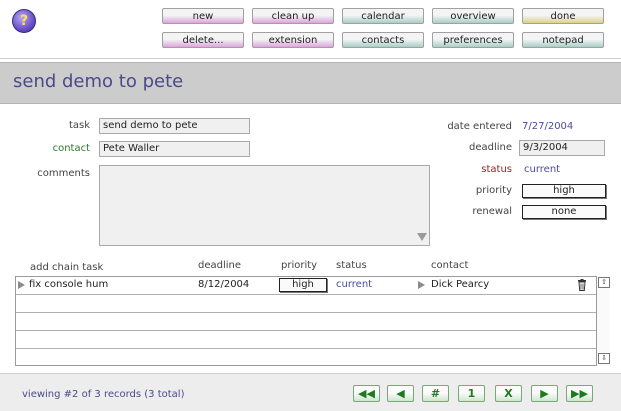  I want to click on renewal-button: none, so click(564, 212).